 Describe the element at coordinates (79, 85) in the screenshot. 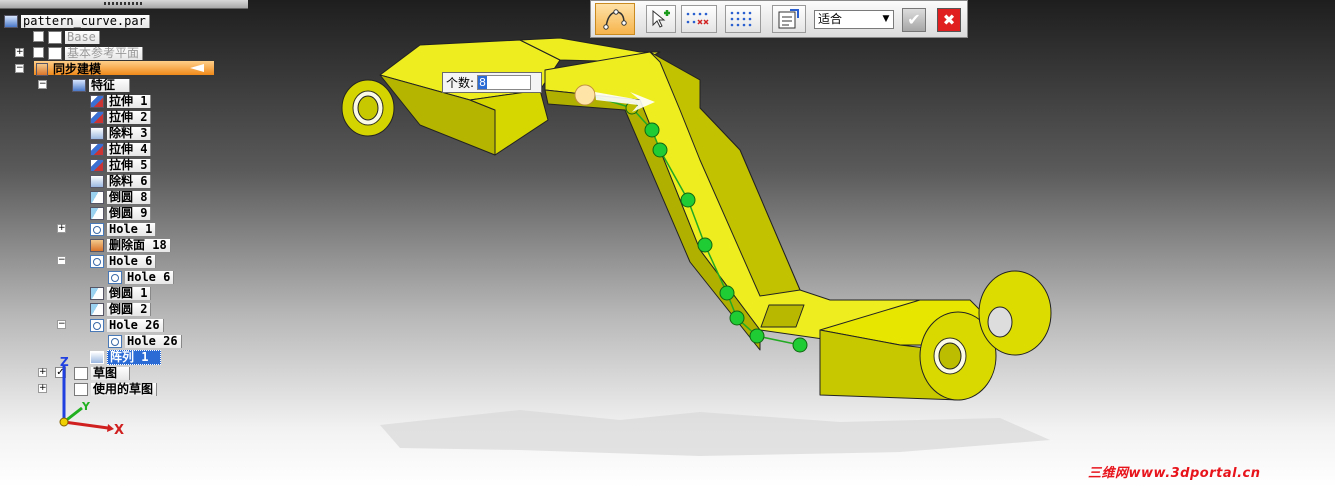

I see `features-icon` at that location.